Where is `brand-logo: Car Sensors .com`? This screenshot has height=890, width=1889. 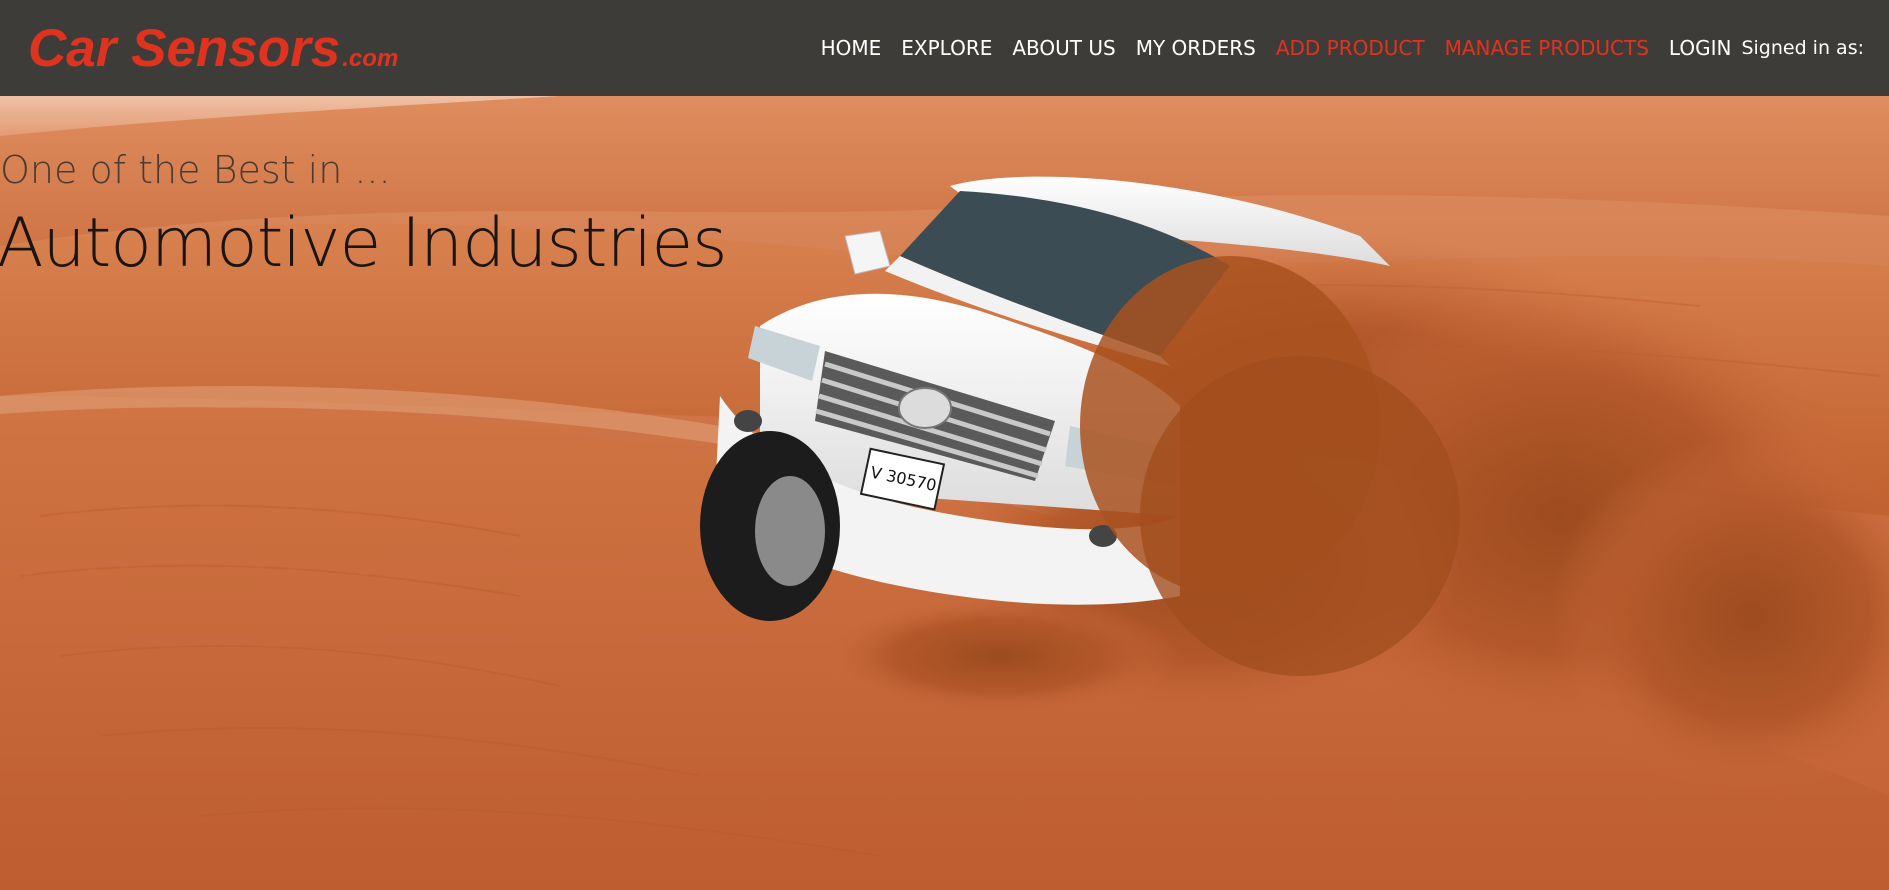 brand-logo: Car Sensors .com is located at coordinates (213, 48).